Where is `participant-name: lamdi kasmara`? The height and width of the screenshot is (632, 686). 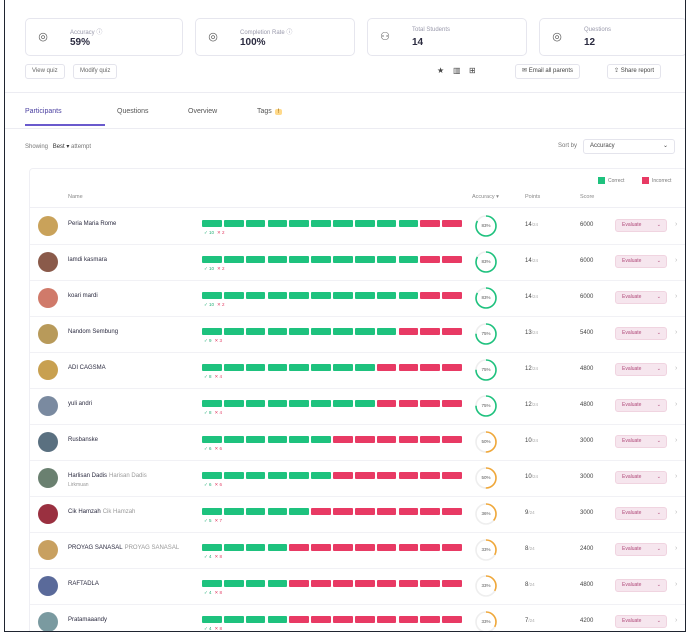
participant-name: lamdi kasmara is located at coordinates (88, 260).